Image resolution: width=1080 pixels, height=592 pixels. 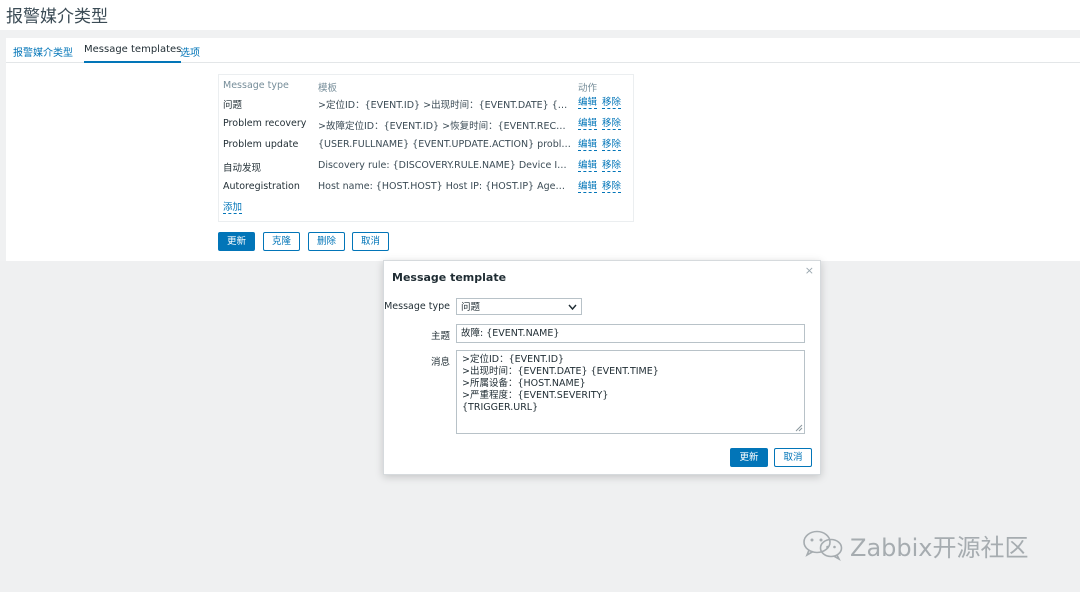 I want to click on subject-input: 故障: {EVENT.NAME}, so click(x=630, y=333).